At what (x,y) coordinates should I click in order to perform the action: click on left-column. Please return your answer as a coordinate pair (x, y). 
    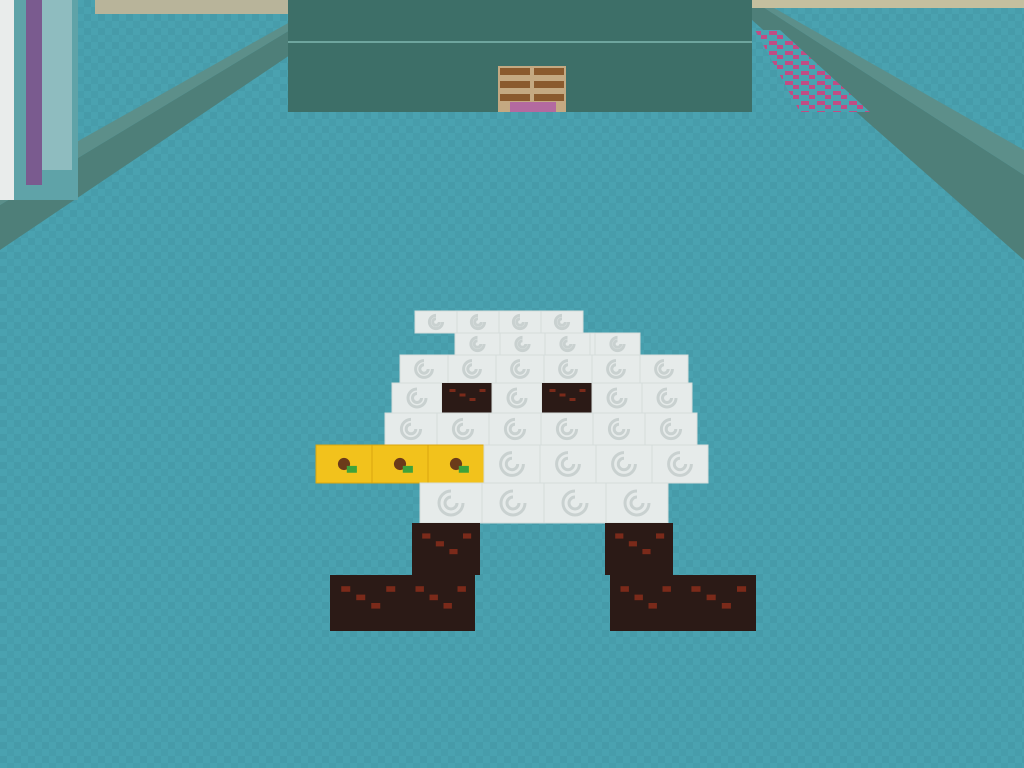
    Looking at the image, I should click on (39, 100).